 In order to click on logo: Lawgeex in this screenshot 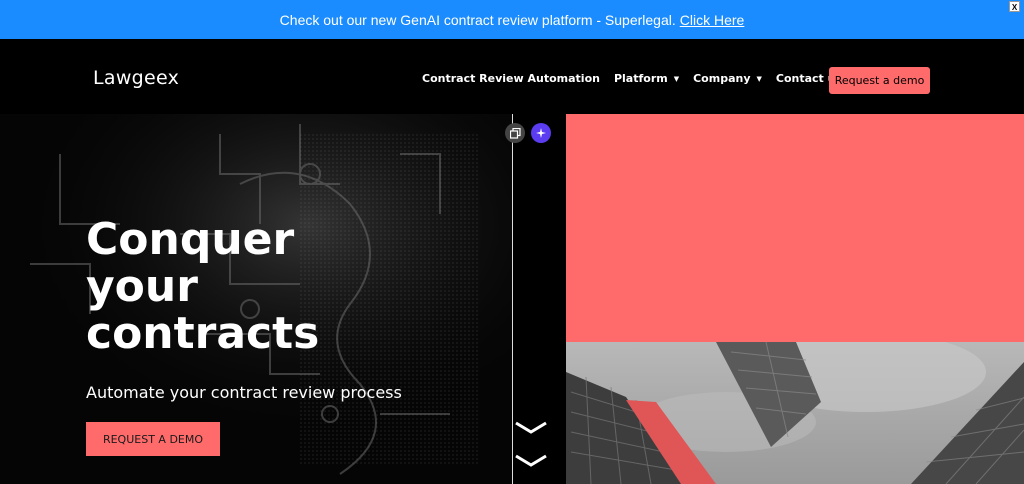, I will do `click(136, 78)`.